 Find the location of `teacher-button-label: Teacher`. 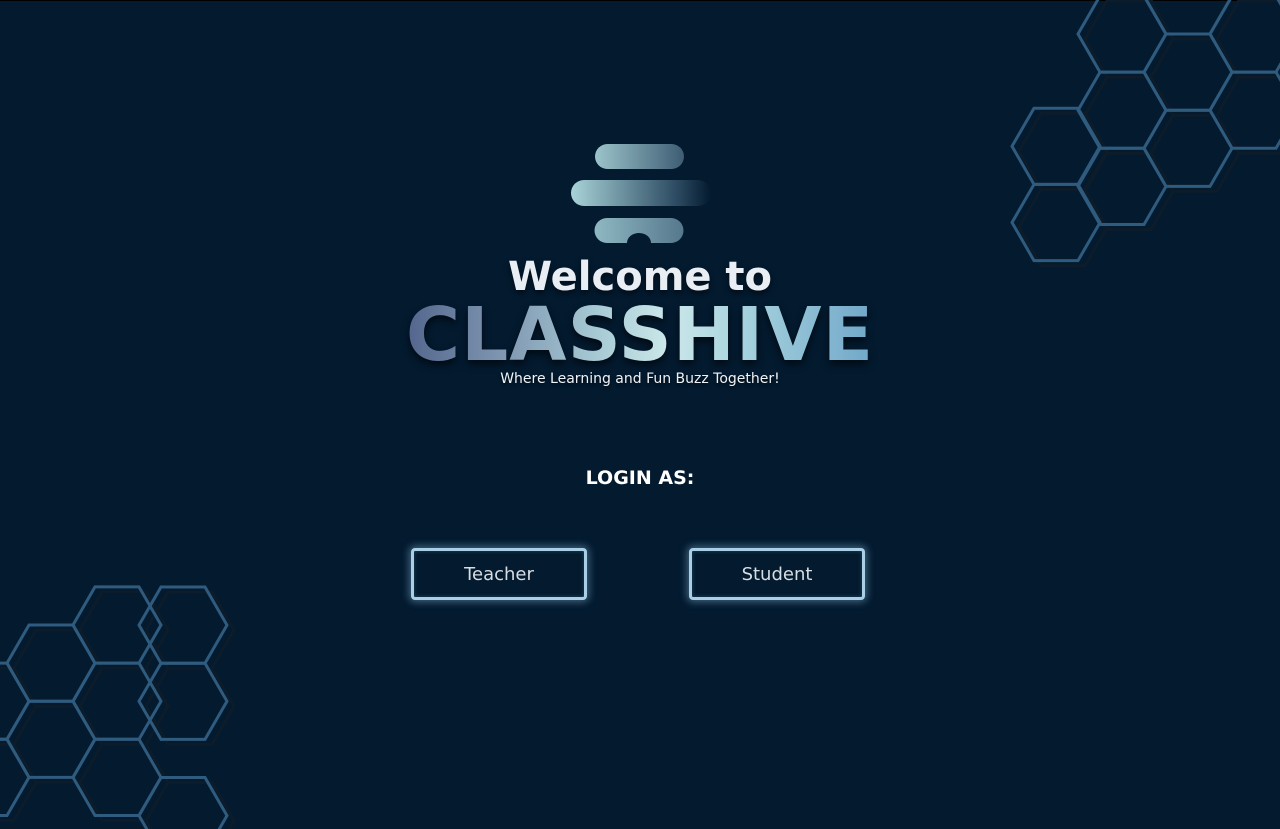

teacher-button-label: Teacher is located at coordinates (499, 574).